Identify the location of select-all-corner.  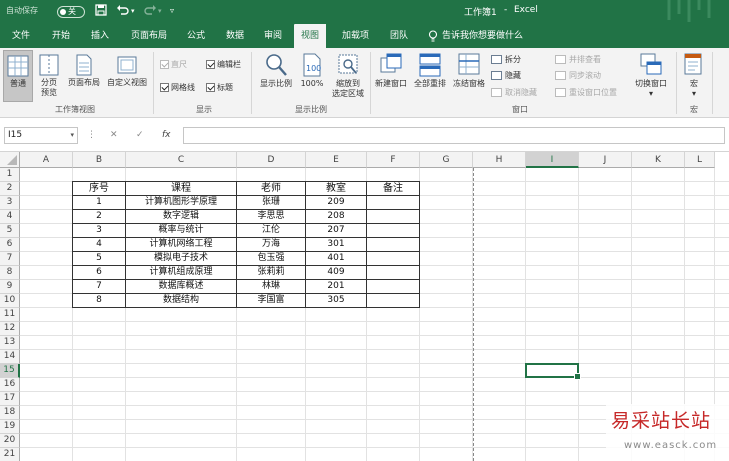
(10, 160).